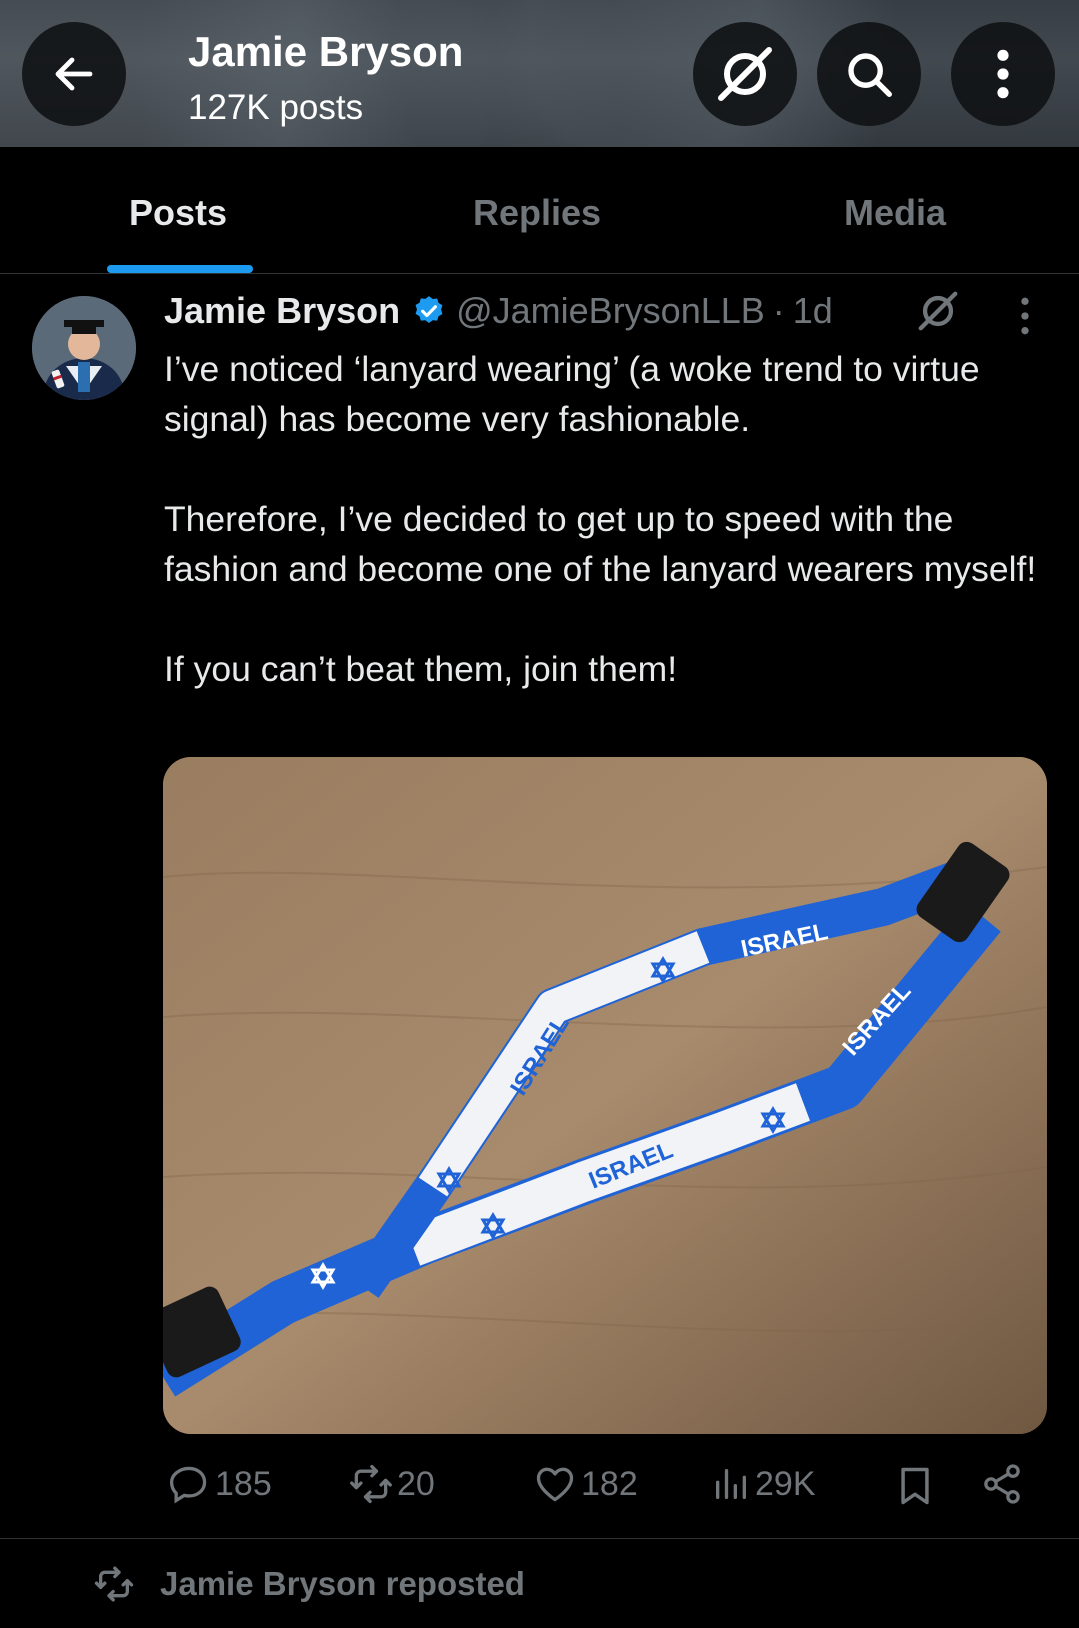 Image resolution: width=1079 pixels, height=1628 pixels. Describe the element at coordinates (537, 213) in the screenshot. I see `tab-replies: Replies` at that location.